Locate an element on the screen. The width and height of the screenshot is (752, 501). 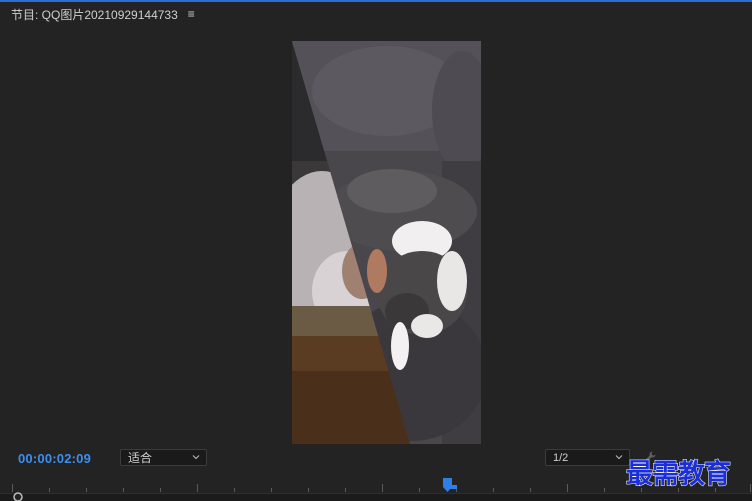
timeline-ruler is located at coordinates (376, 486).